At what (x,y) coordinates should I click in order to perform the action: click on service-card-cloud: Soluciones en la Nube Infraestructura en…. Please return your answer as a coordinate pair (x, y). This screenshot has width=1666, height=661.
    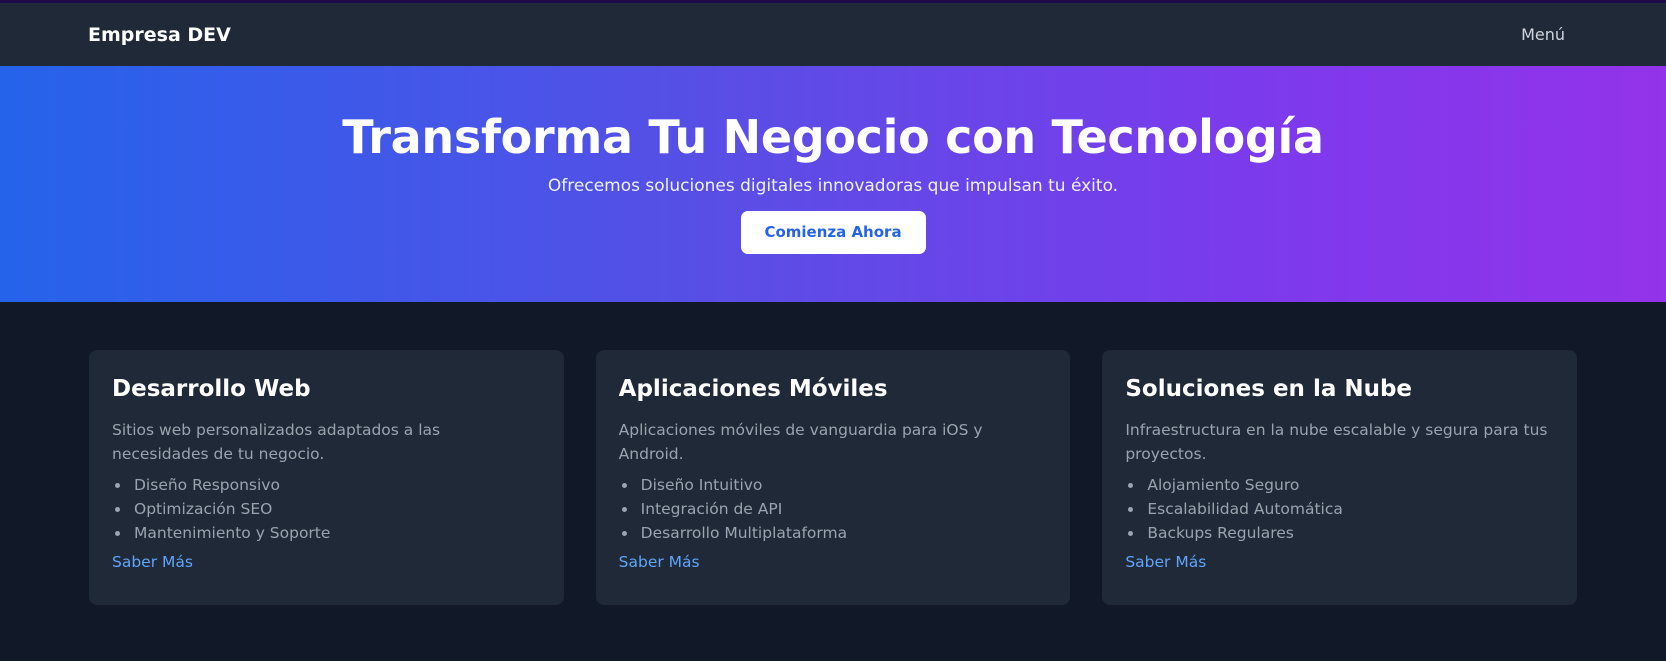
    Looking at the image, I should click on (1340, 477).